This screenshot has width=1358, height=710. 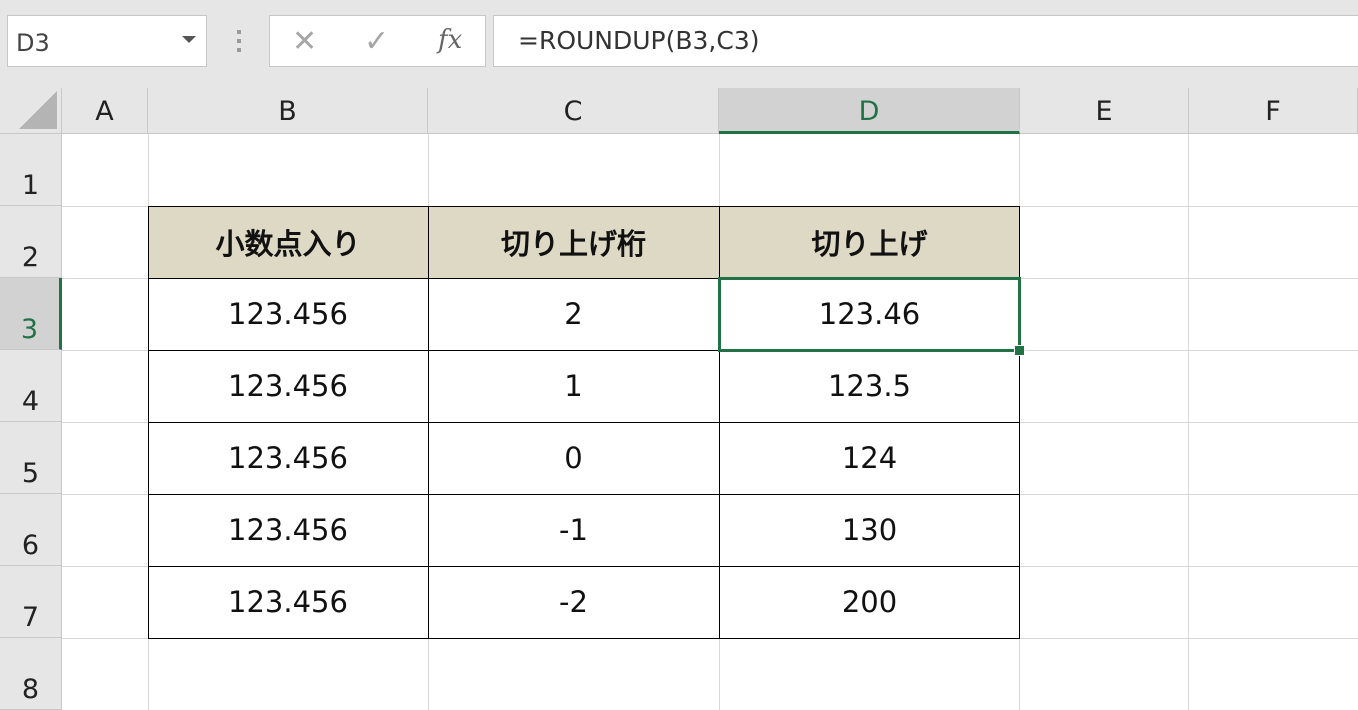 I want to click on cell-d2: 切り上げ, so click(x=869, y=242).